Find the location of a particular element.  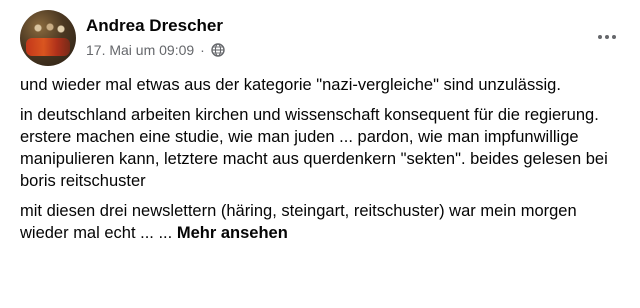

post-meta: 17. Mai um 09:09 · is located at coordinates (155, 50).